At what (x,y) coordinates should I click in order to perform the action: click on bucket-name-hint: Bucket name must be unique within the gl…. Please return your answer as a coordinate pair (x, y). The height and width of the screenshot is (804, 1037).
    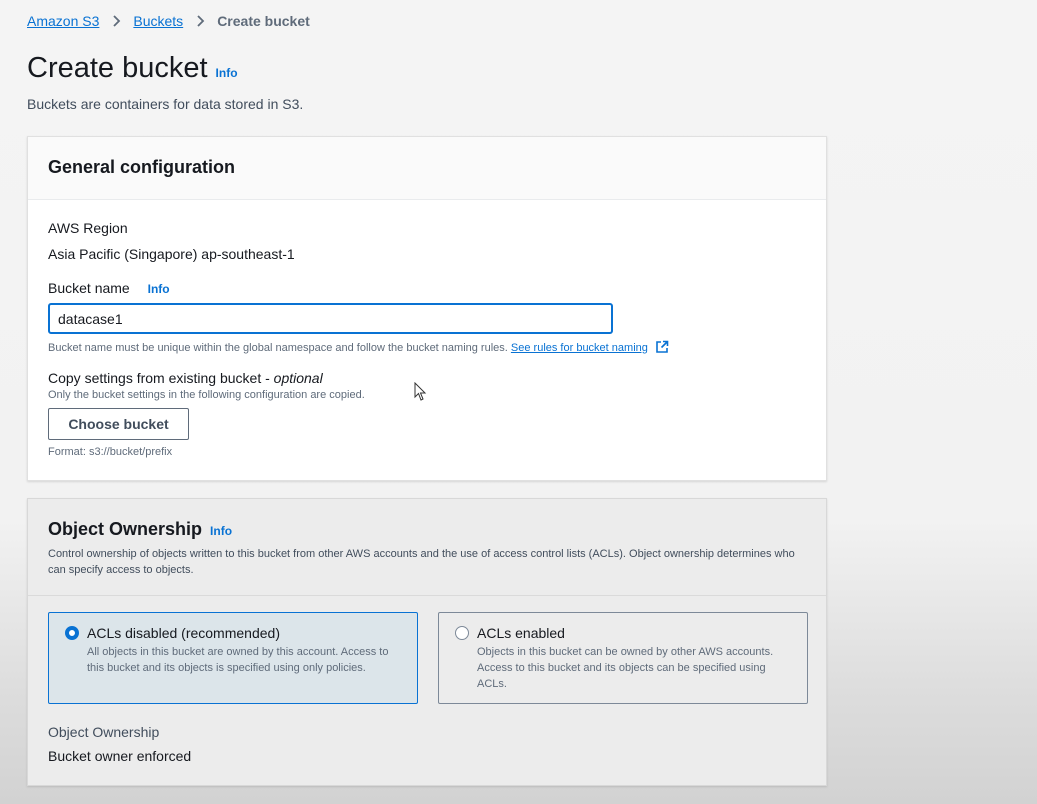
    Looking at the image, I should click on (358, 348).